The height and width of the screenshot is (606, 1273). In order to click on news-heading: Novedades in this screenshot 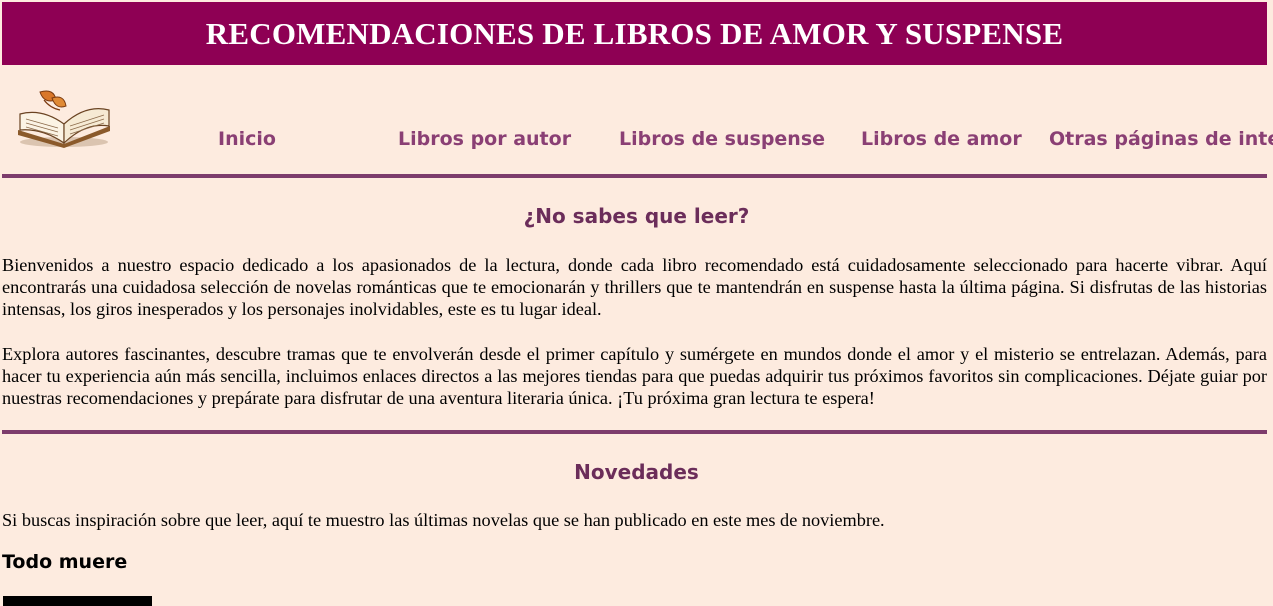, I will do `click(636, 472)`.